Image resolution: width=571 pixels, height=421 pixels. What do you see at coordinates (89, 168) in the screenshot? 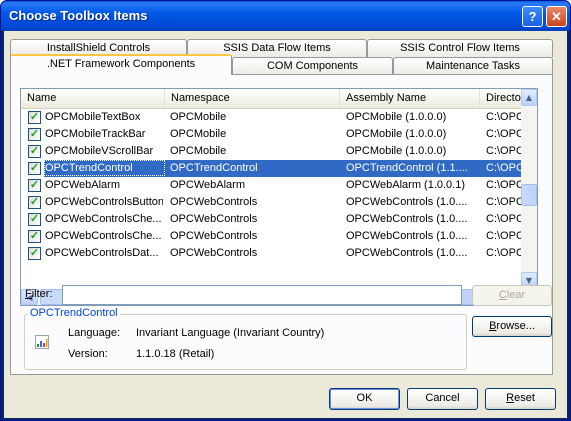
I see `cell-name: OPCTrendControl` at bounding box center [89, 168].